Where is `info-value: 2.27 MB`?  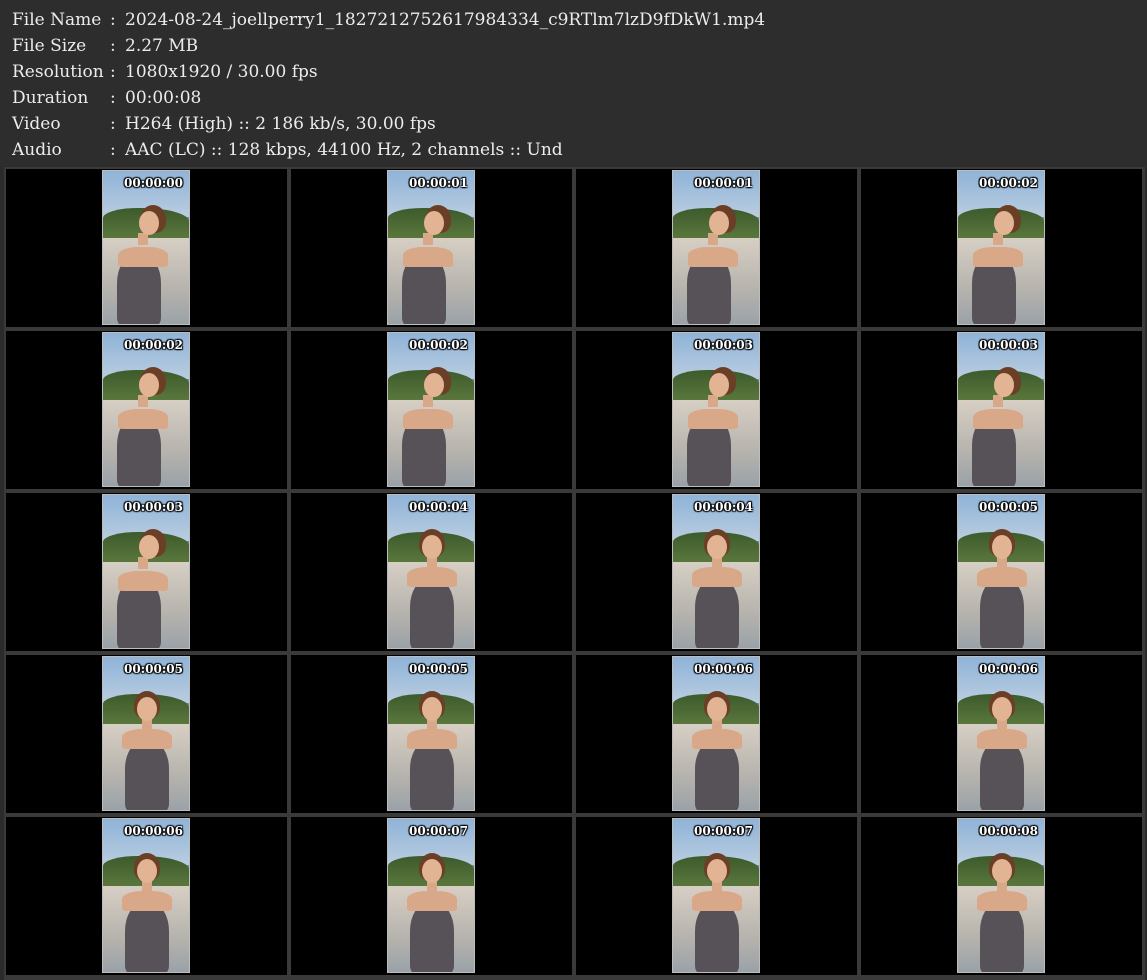
info-value: 2.27 MB is located at coordinates (162, 46).